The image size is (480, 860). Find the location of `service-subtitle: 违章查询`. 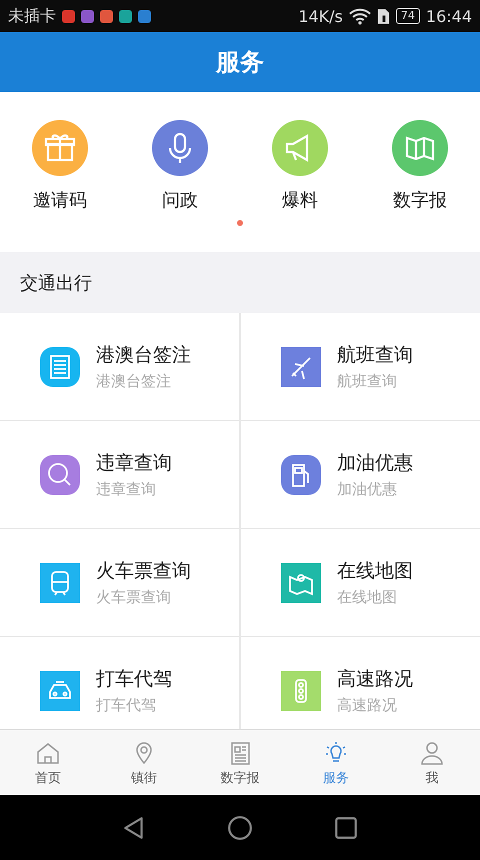

service-subtitle: 违章查询 is located at coordinates (126, 489).